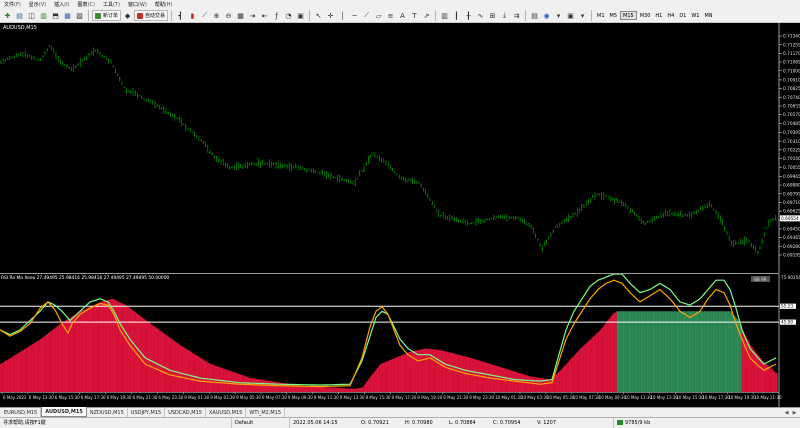 The height and width of the screenshot is (428, 800). I want to click on template-arrow-icon: ▾, so click(582, 15).